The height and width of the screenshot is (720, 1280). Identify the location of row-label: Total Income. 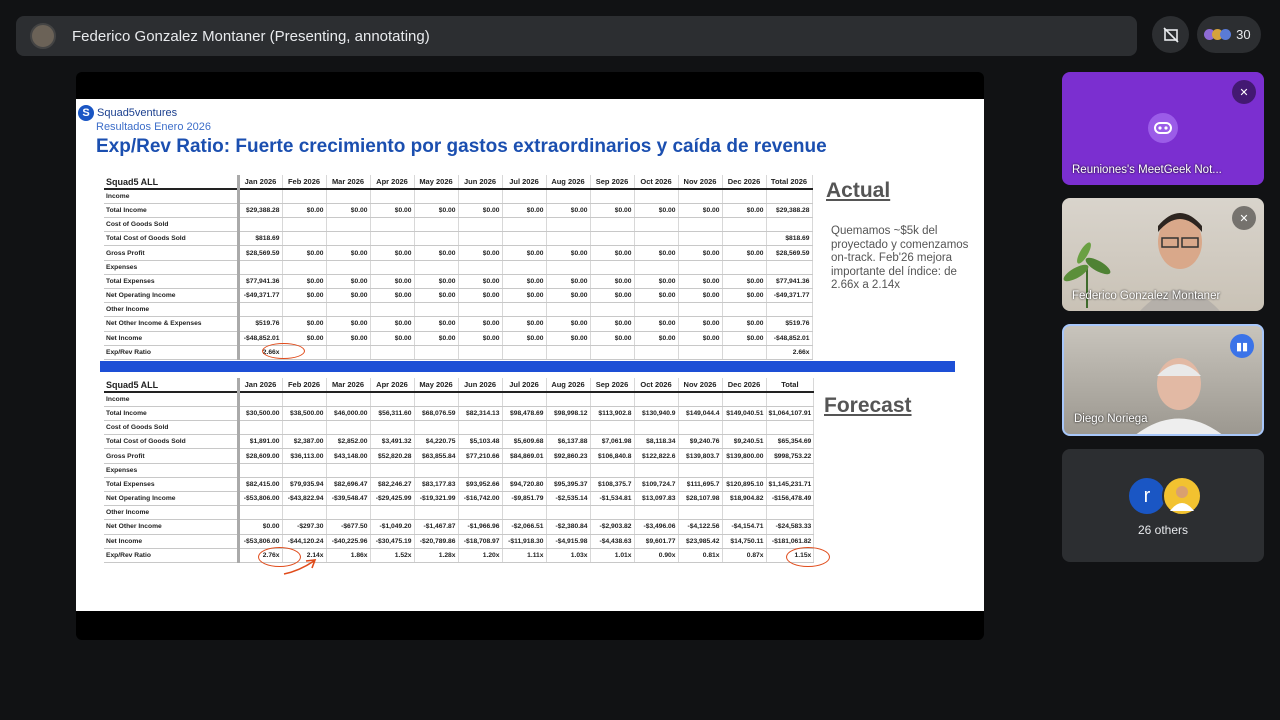
(172, 414).